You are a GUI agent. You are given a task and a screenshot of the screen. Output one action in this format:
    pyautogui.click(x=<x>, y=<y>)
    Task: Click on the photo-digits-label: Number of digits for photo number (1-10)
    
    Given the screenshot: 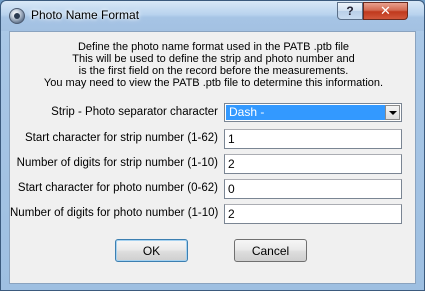 What is the action you would take?
    pyautogui.click(x=114, y=213)
    